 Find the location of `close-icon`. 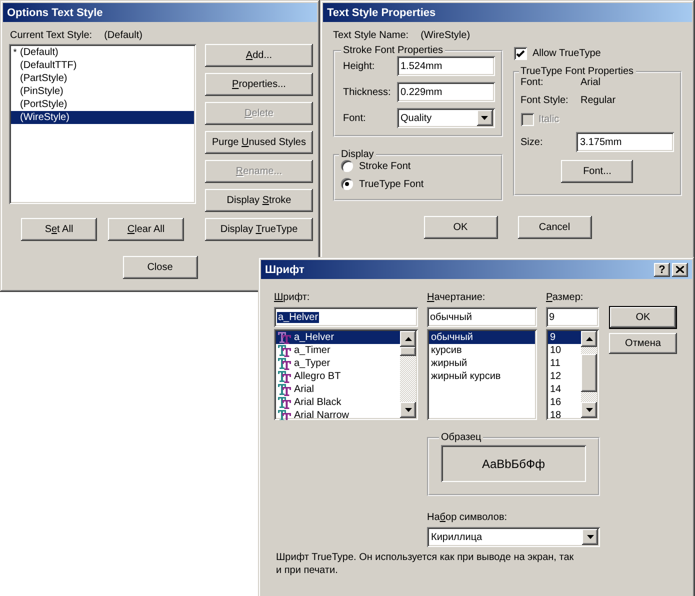

close-icon is located at coordinates (680, 269).